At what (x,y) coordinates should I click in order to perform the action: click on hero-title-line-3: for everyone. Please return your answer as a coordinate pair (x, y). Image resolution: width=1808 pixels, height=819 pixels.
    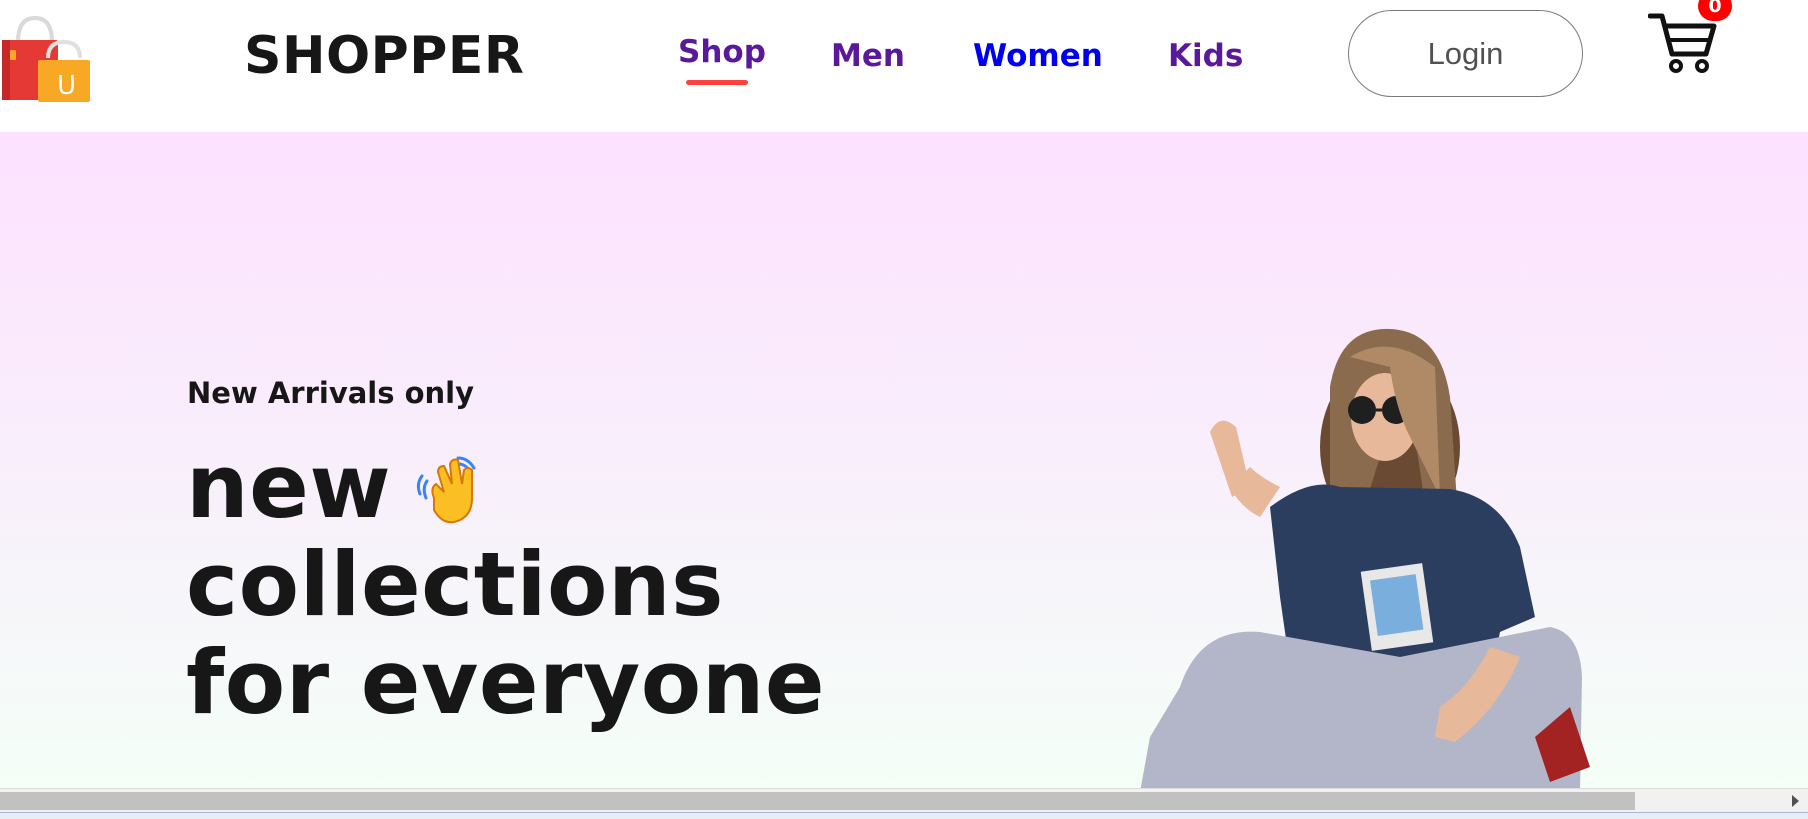
    Looking at the image, I should click on (506, 682).